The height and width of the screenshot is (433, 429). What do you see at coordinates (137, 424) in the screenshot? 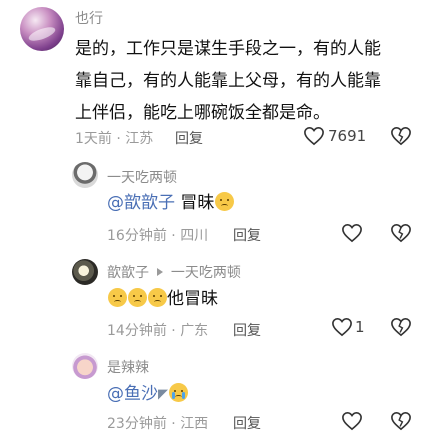
I see `reply-time: 23分钟前` at bounding box center [137, 424].